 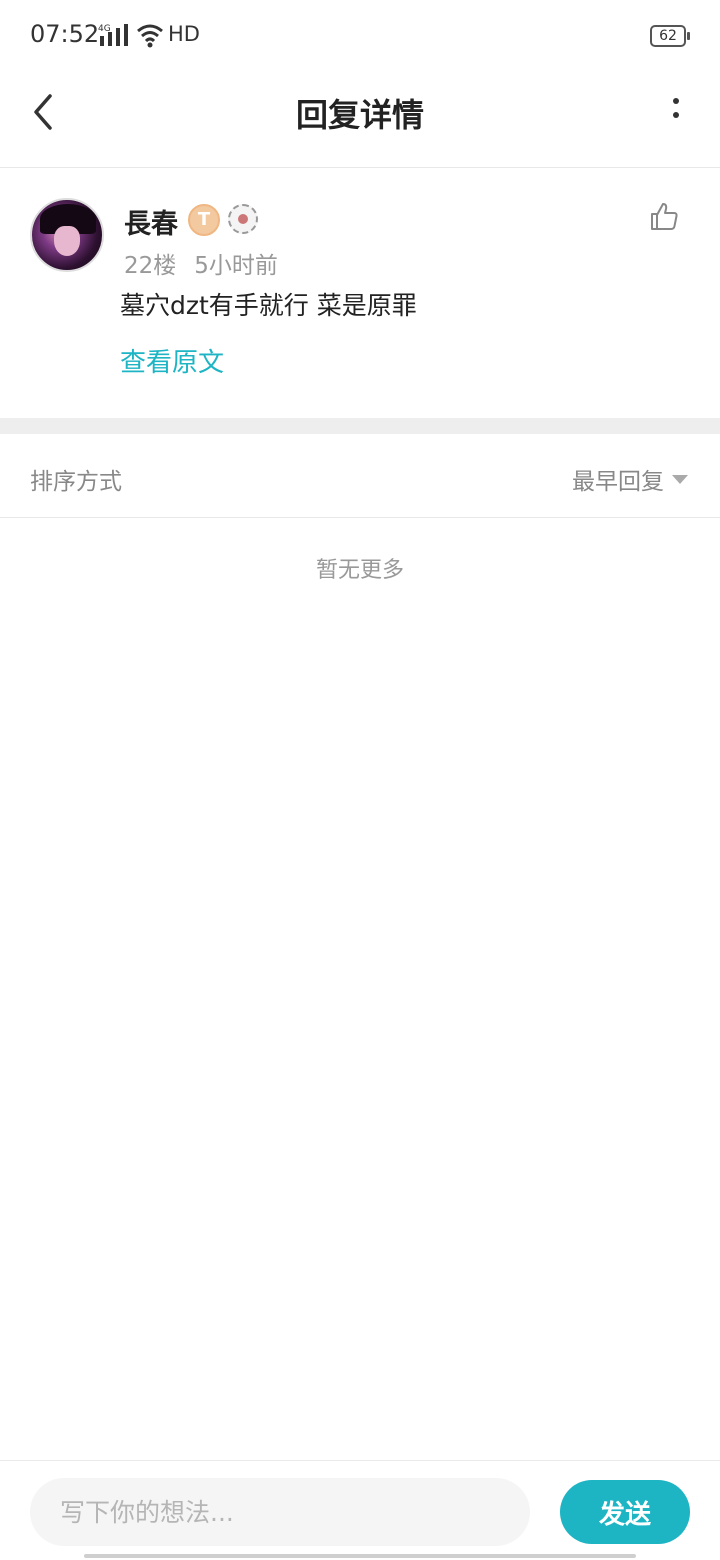 I want to click on send-button: 发送, so click(x=625, y=1512).